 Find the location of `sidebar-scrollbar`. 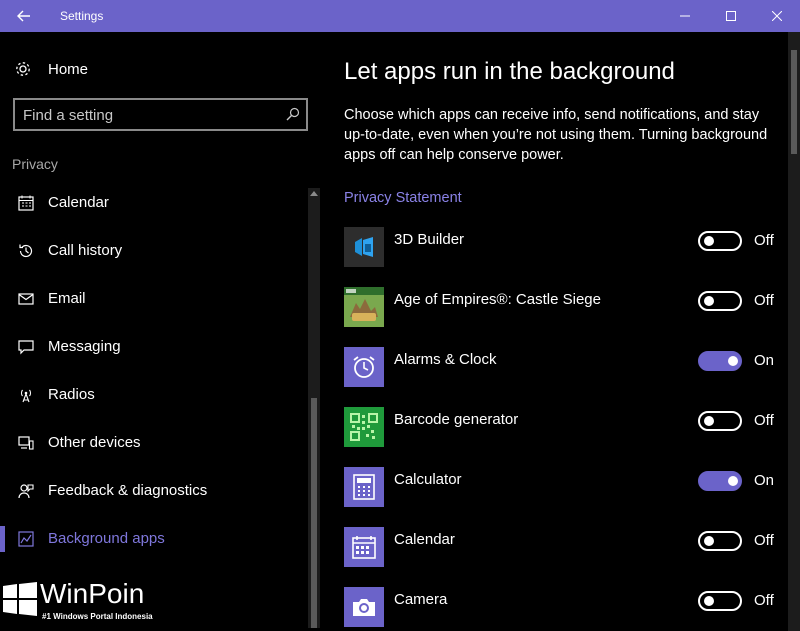

sidebar-scrollbar is located at coordinates (314, 408).